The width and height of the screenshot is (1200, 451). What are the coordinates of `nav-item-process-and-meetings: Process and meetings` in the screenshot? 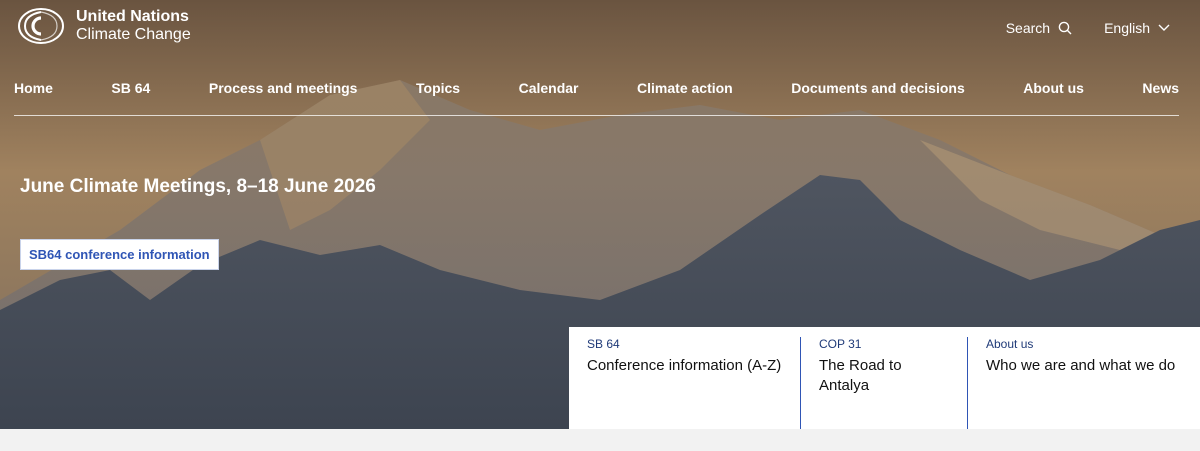 It's located at (283, 96).